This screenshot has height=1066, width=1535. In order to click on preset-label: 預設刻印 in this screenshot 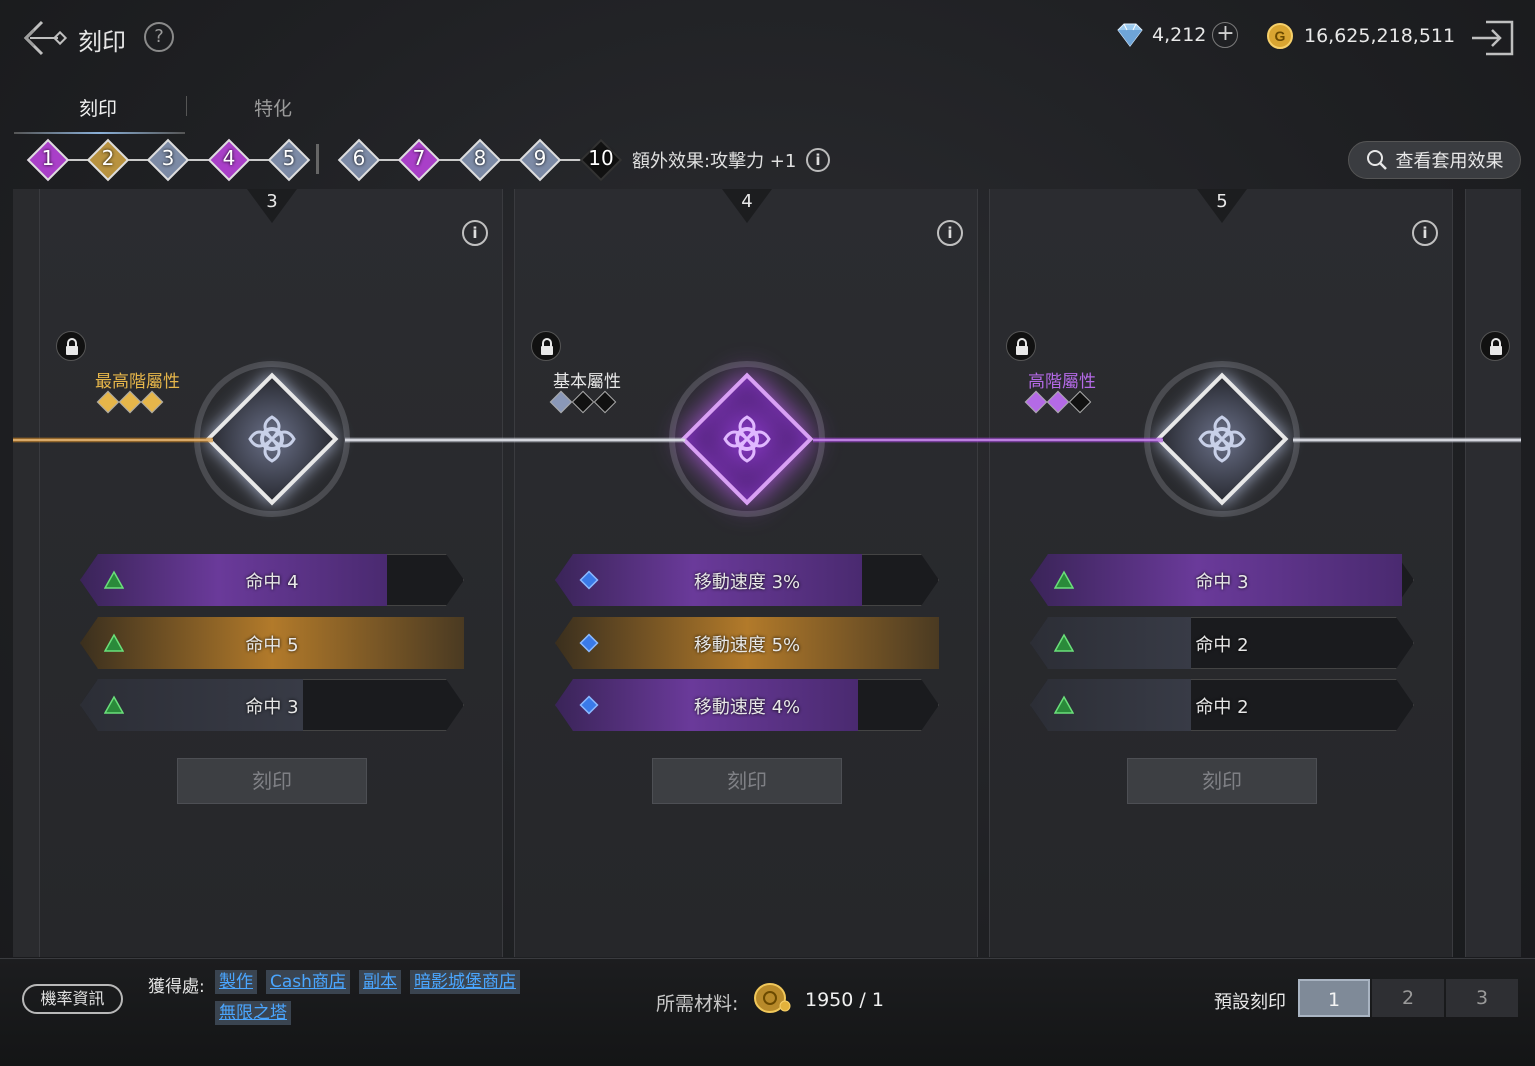, I will do `click(1250, 1002)`.